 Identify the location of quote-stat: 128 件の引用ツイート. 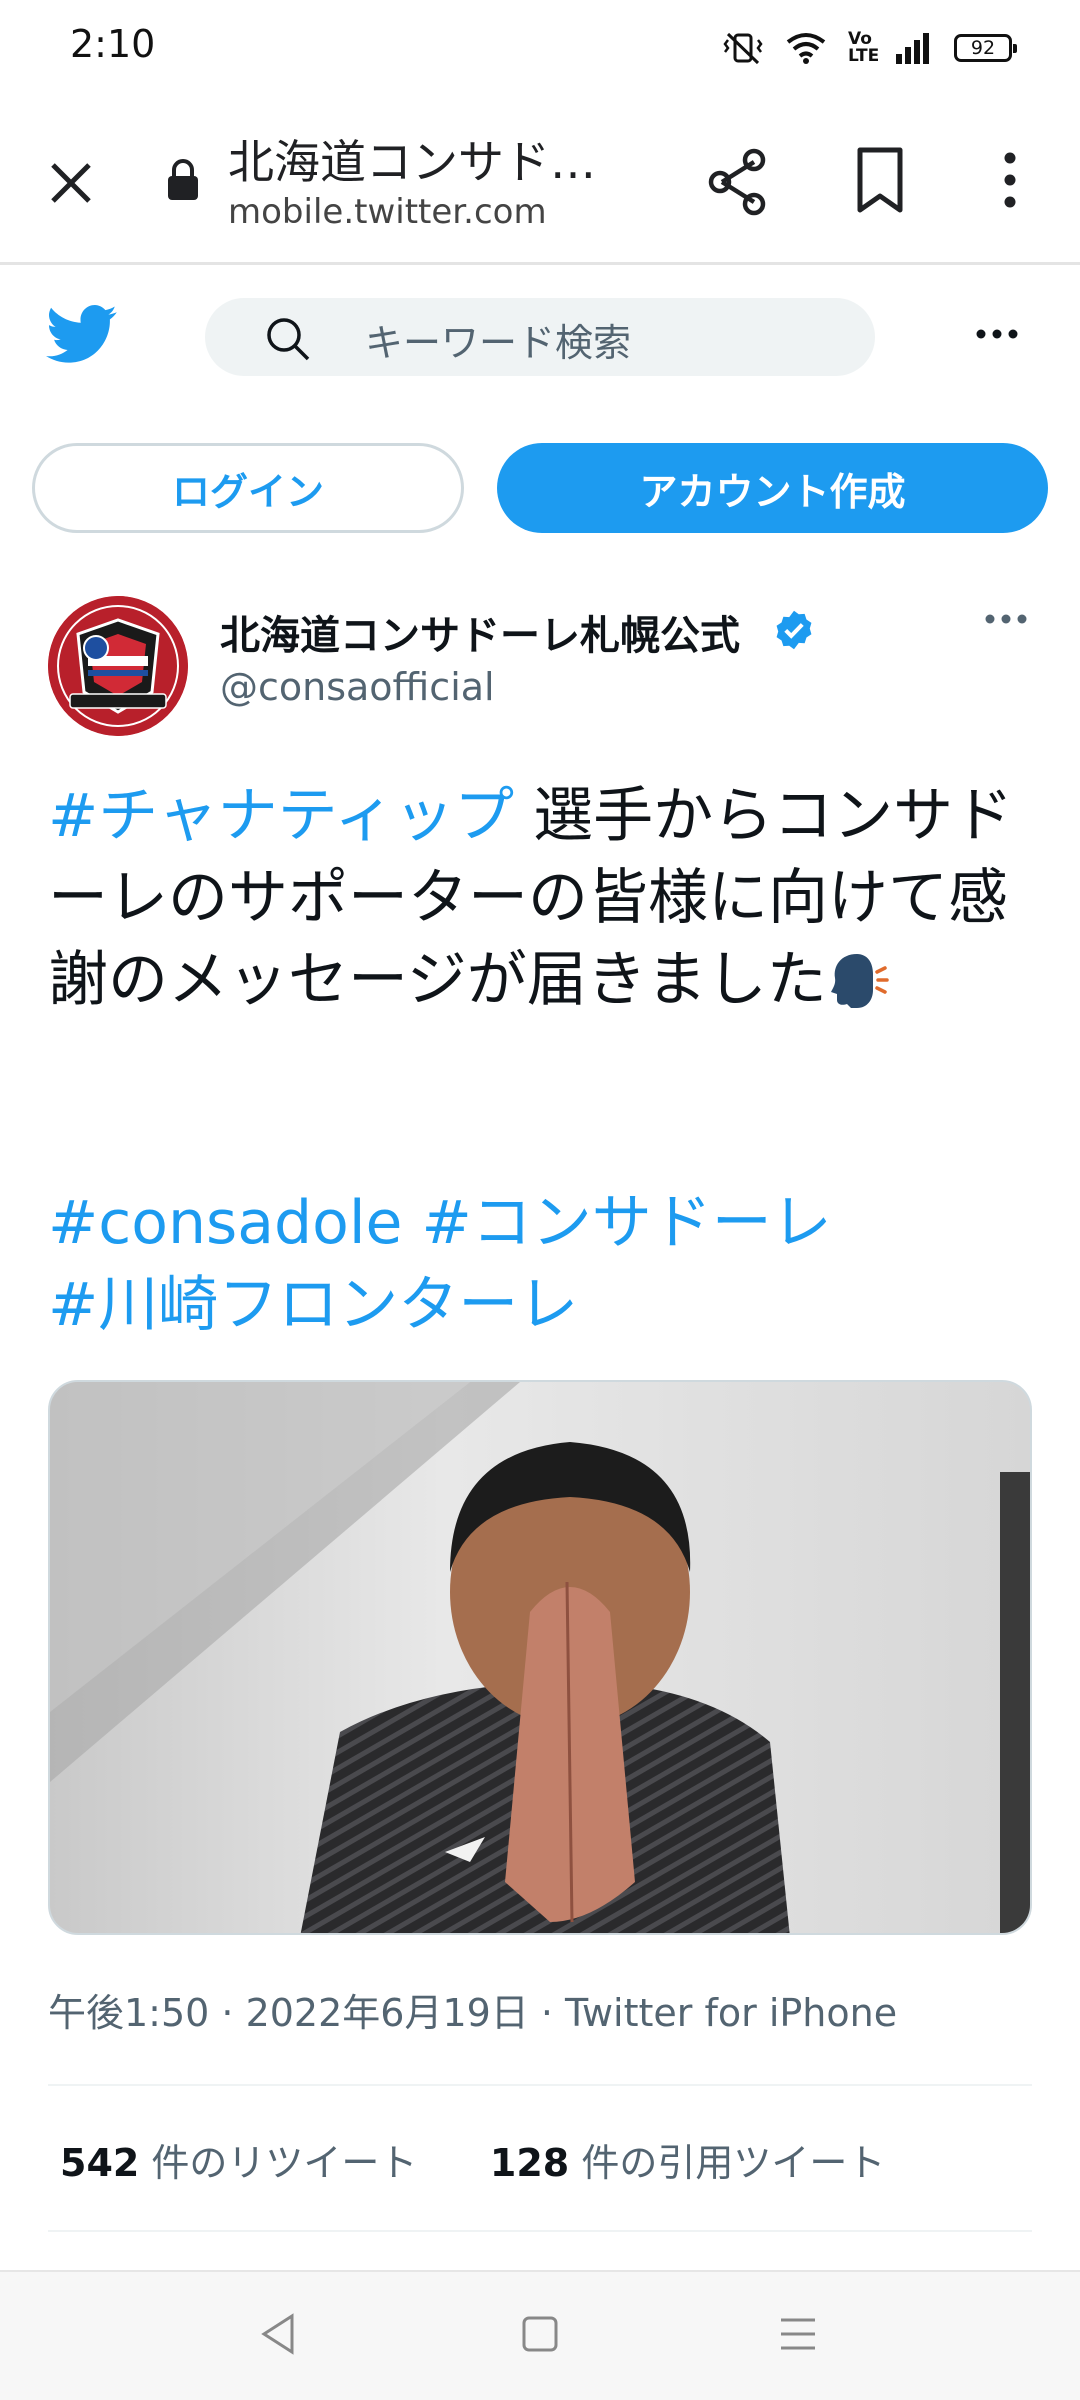
(687, 2163).